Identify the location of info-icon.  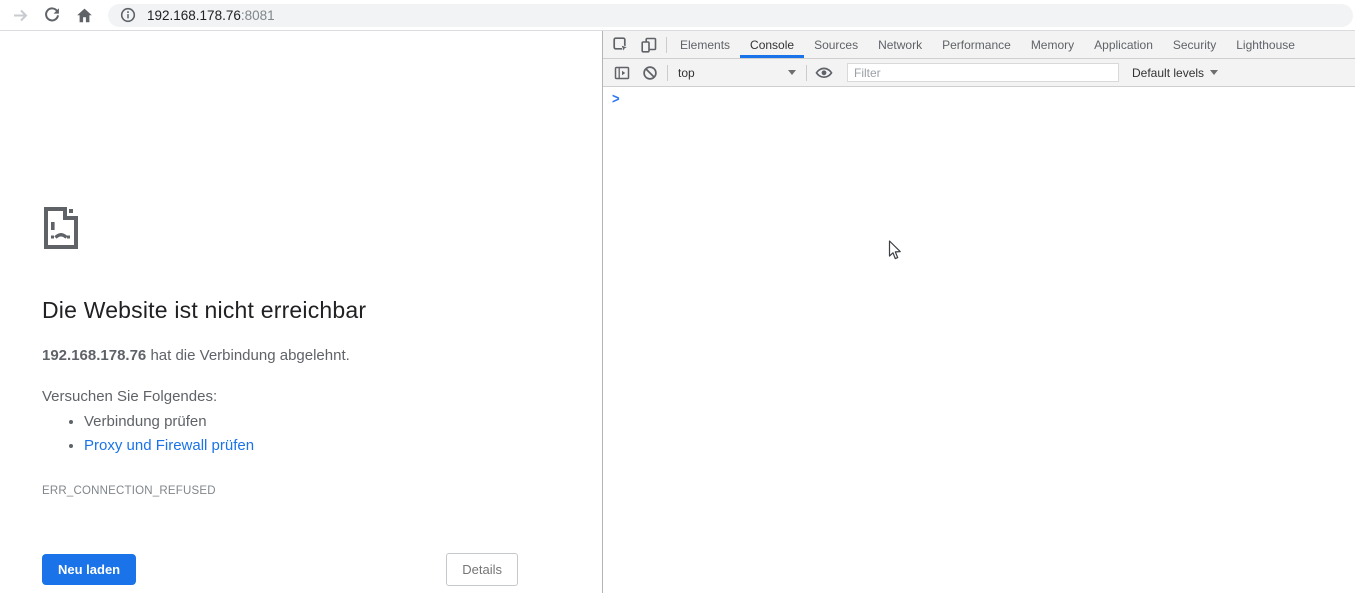
(128, 15).